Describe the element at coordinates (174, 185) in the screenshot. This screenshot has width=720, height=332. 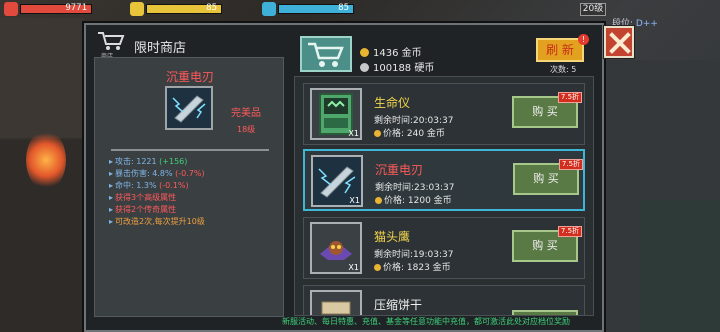
I see `stat-accuracy-delta: (-0.1%)` at that location.